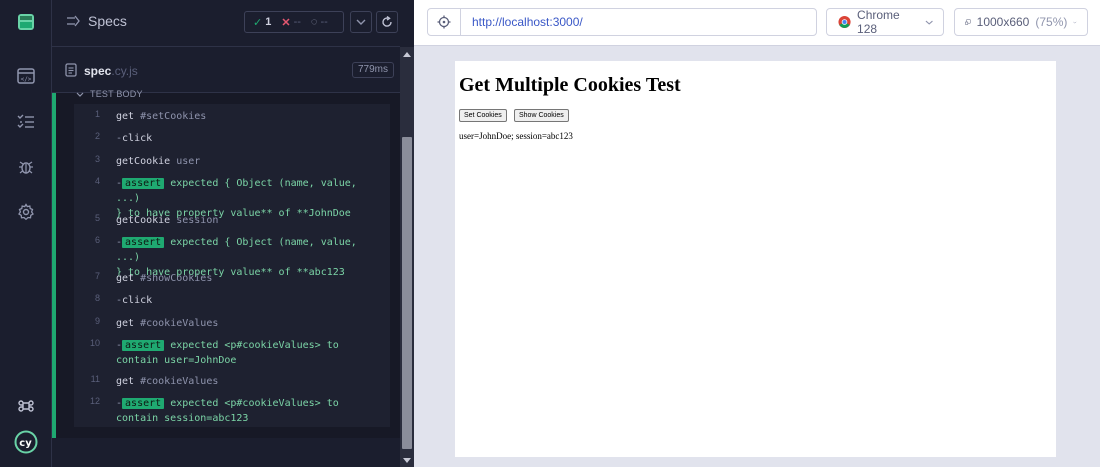 The width and height of the screenshot is (1100, 467). What do you see at coordinates (97, 218) in the screenshot?
I see `command-number: 5` at bounding box center [97, 218].